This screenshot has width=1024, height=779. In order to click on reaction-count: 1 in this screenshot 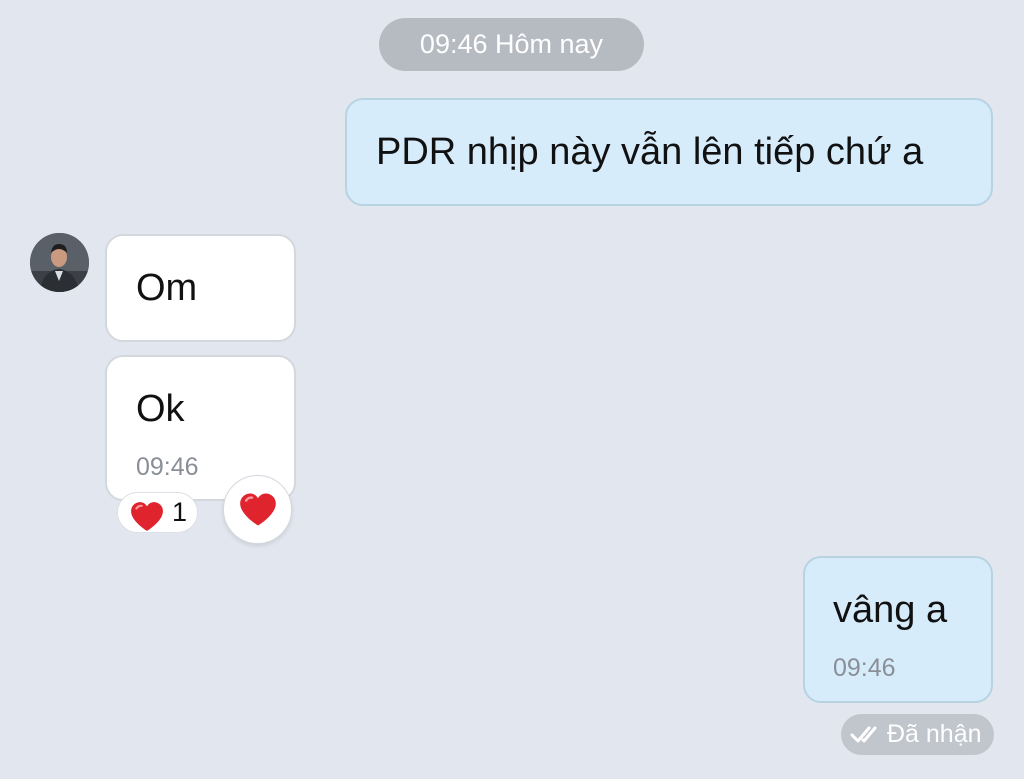, I will do `click(180, 512)`.